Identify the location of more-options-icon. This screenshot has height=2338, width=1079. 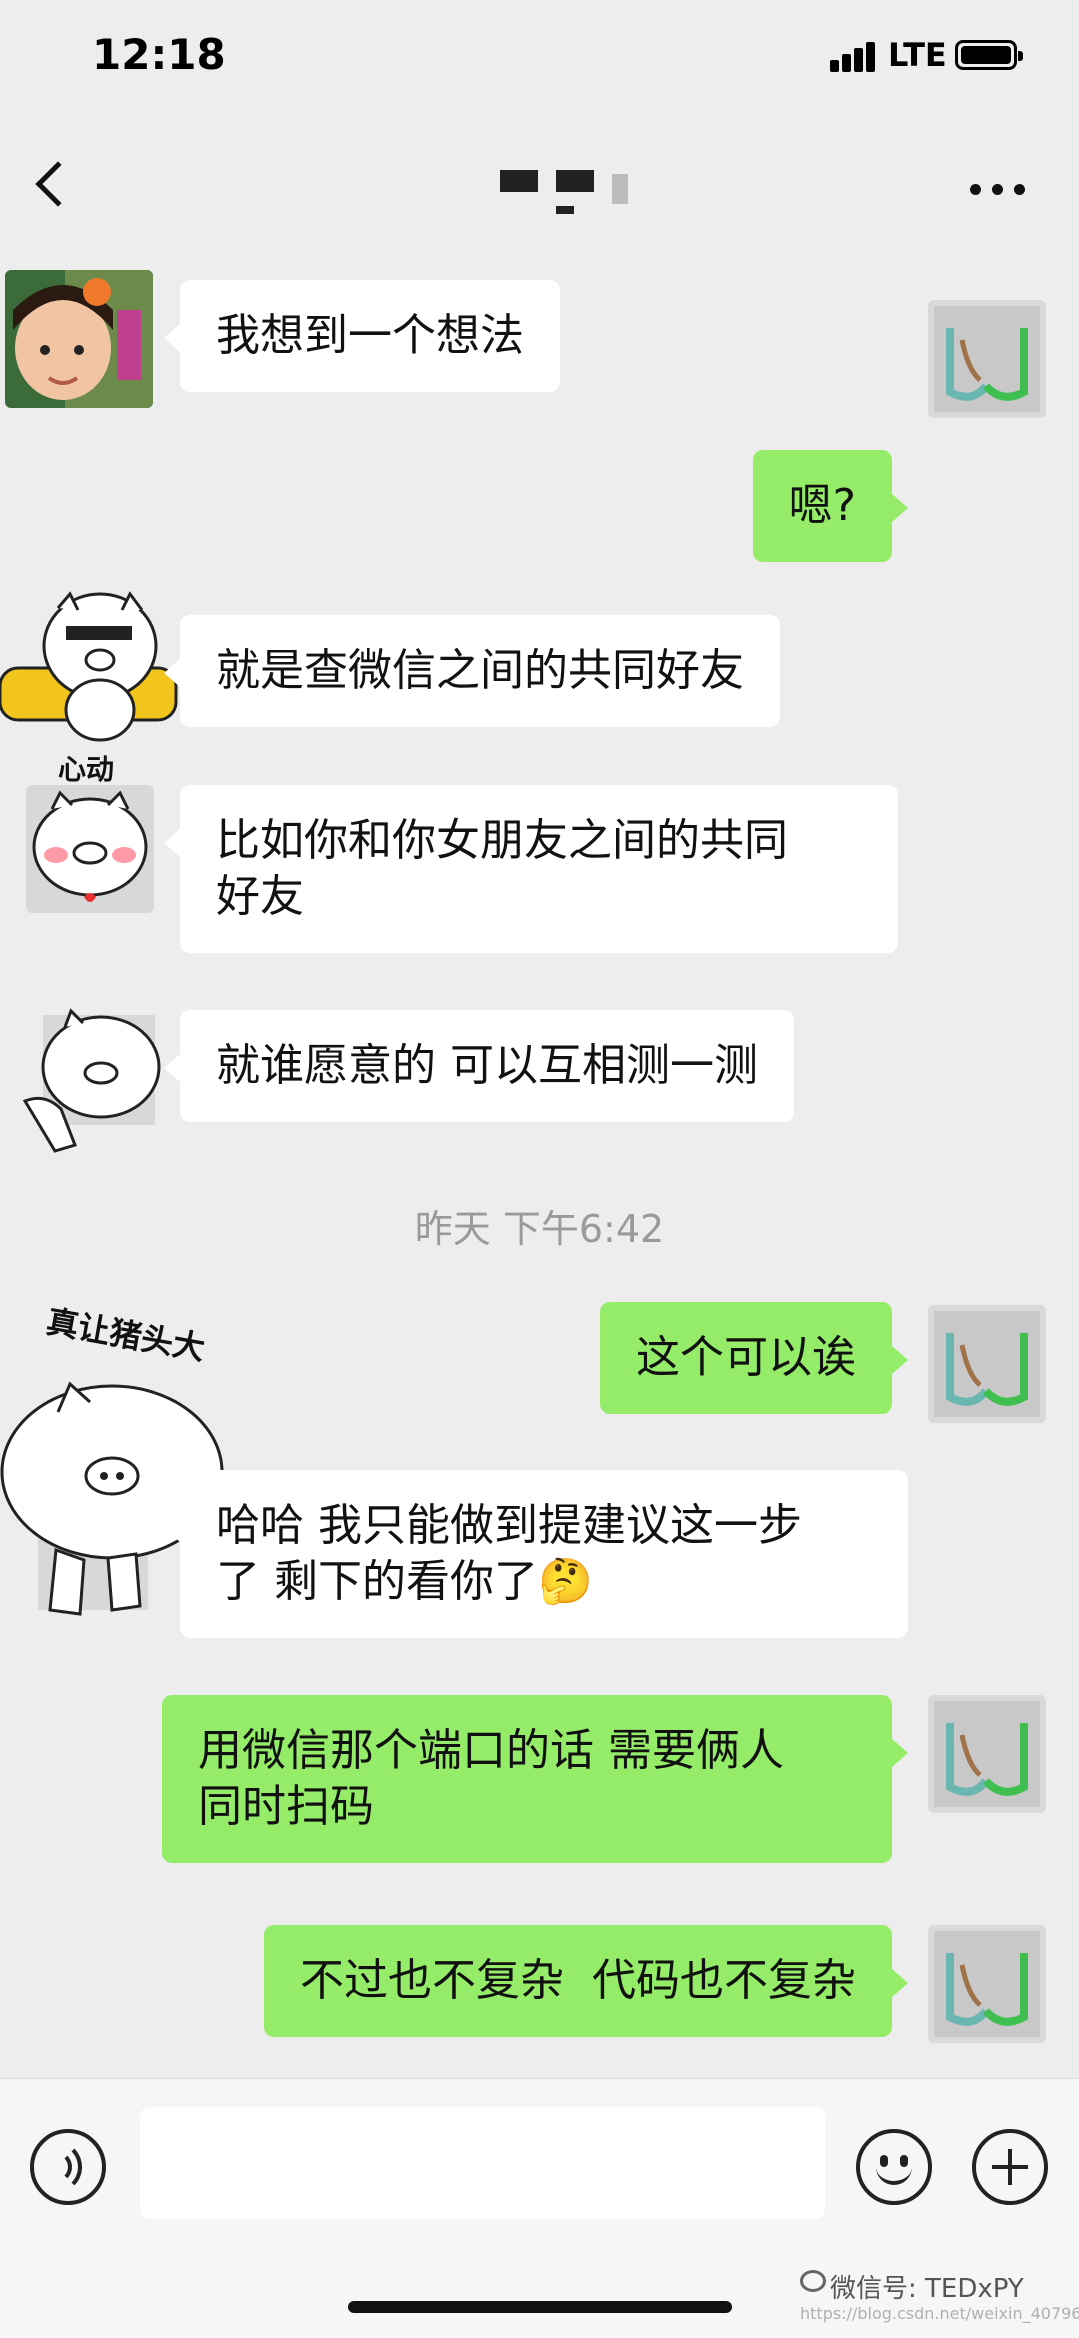
(998, 190).